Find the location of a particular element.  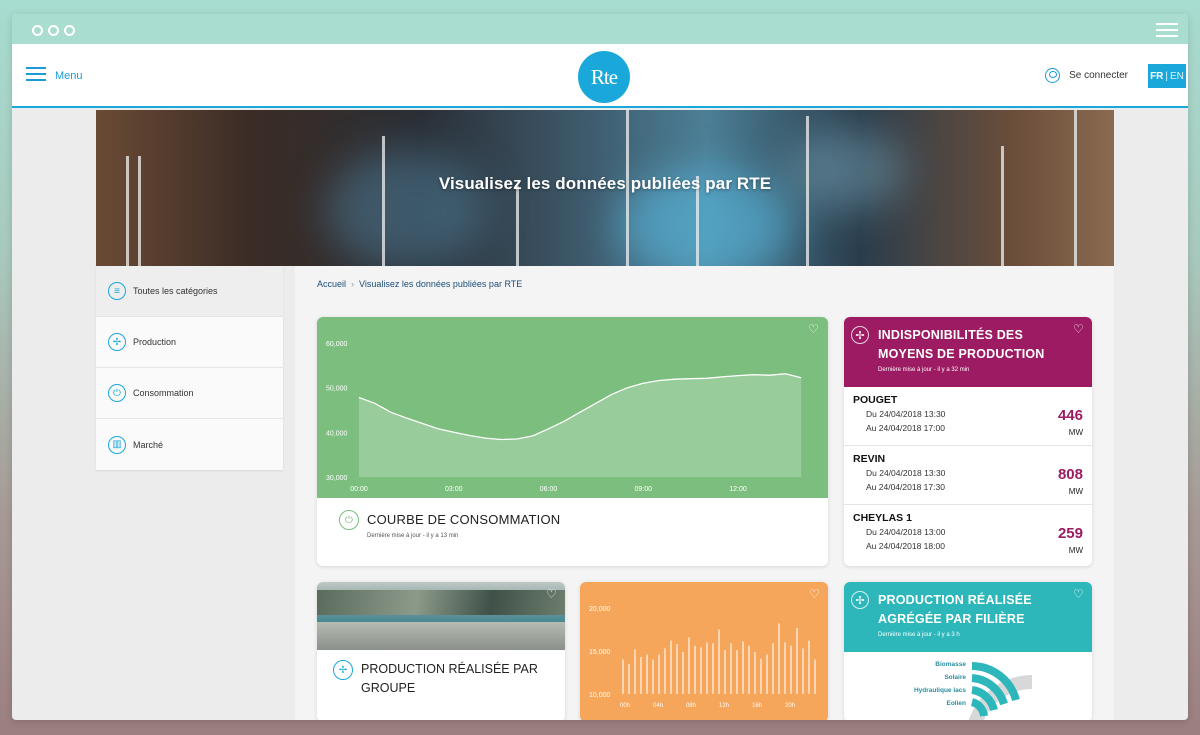

y-tick-label: 30,000 is located at coordinates (337, 478).